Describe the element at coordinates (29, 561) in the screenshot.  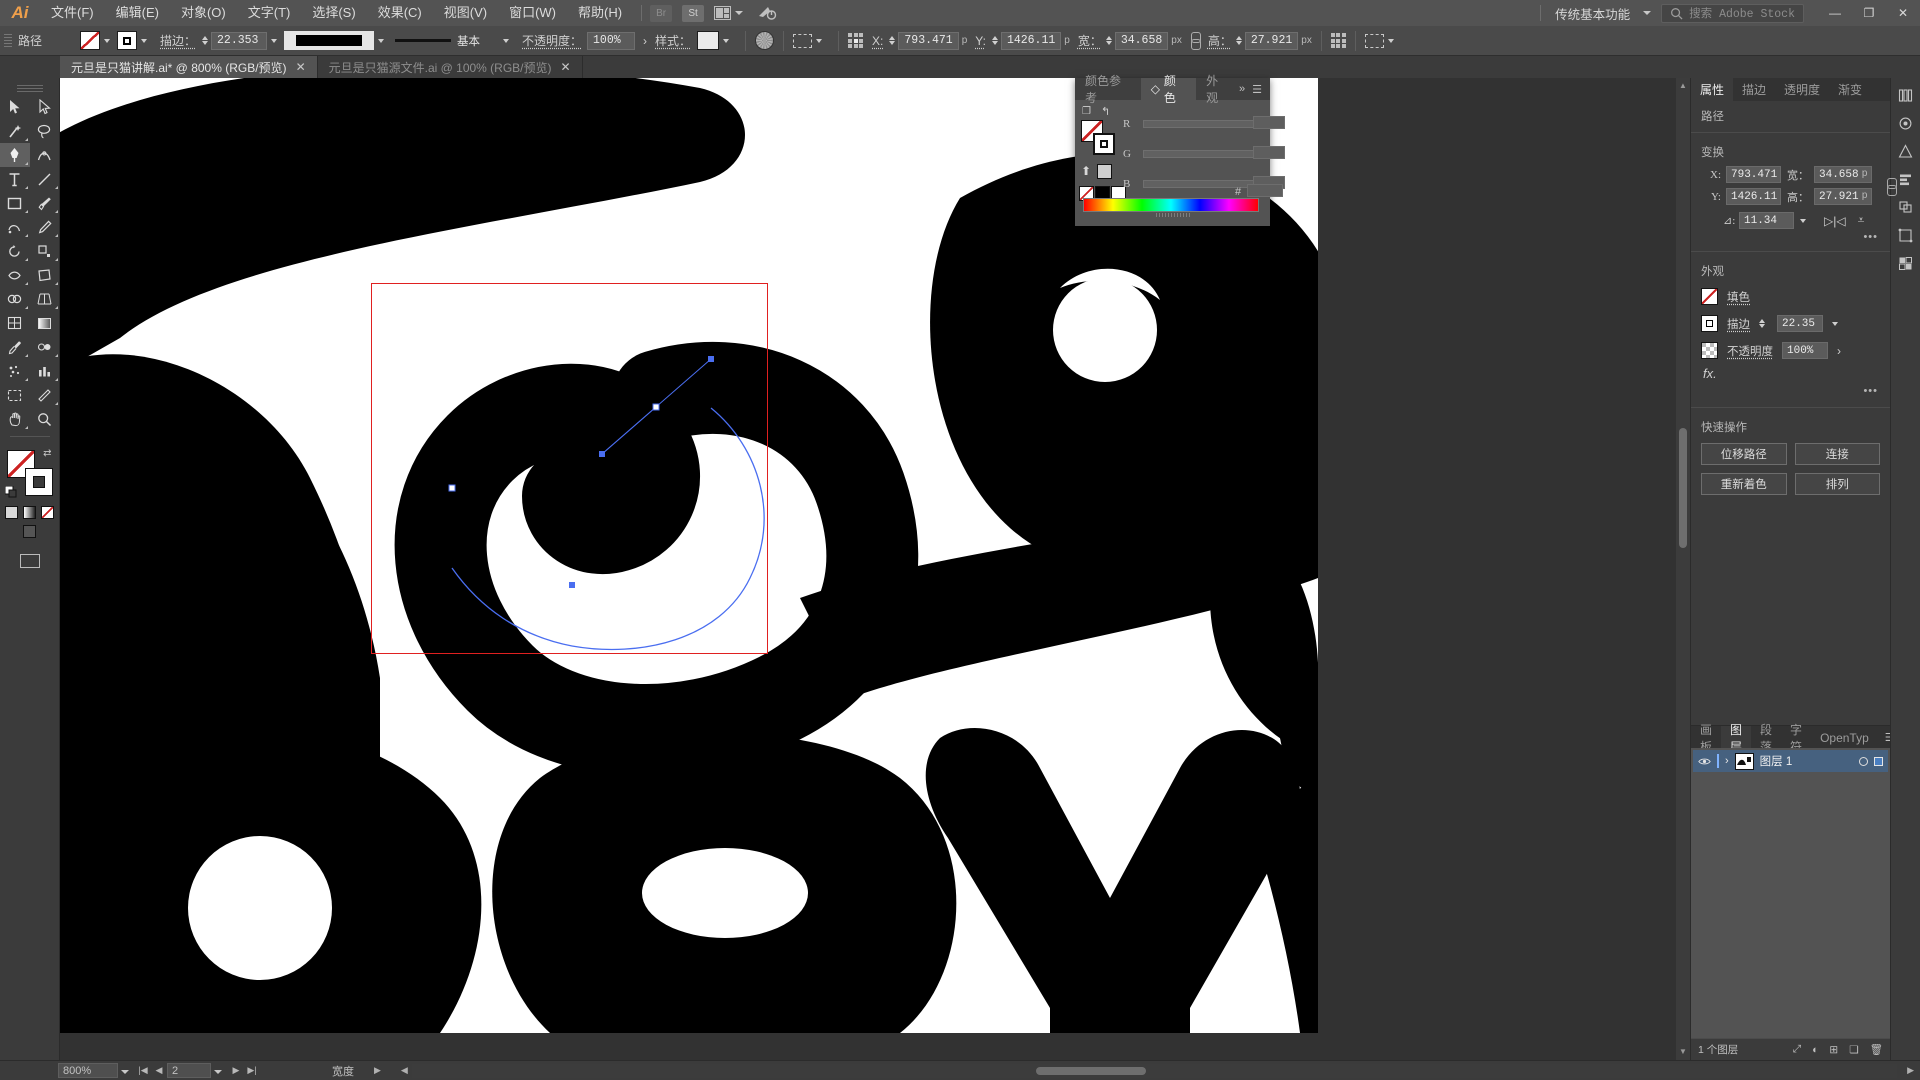
I see `screen-mode-button` at that location.